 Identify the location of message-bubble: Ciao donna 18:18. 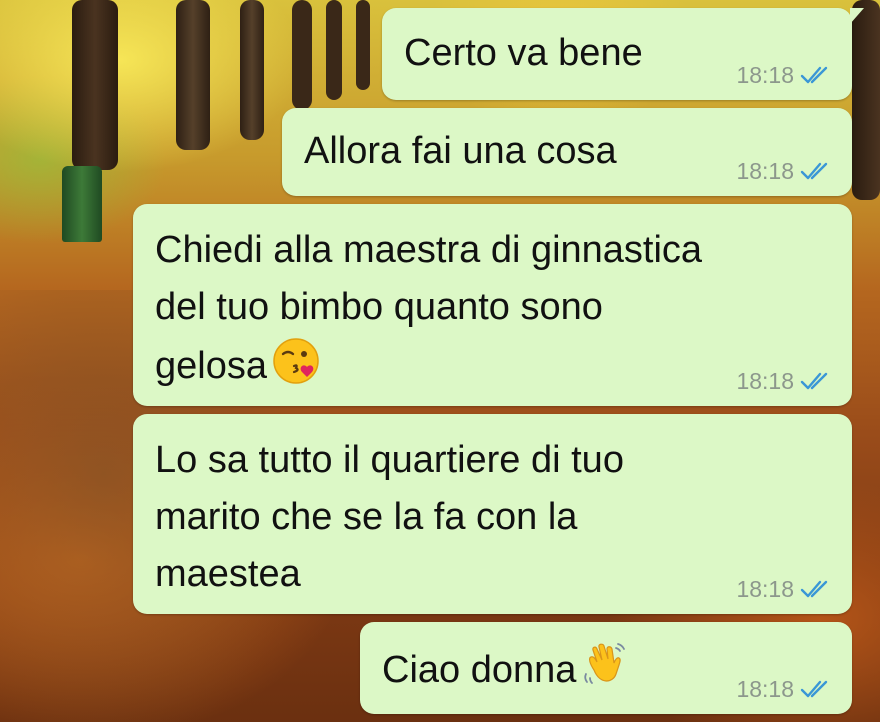
(606, 668).